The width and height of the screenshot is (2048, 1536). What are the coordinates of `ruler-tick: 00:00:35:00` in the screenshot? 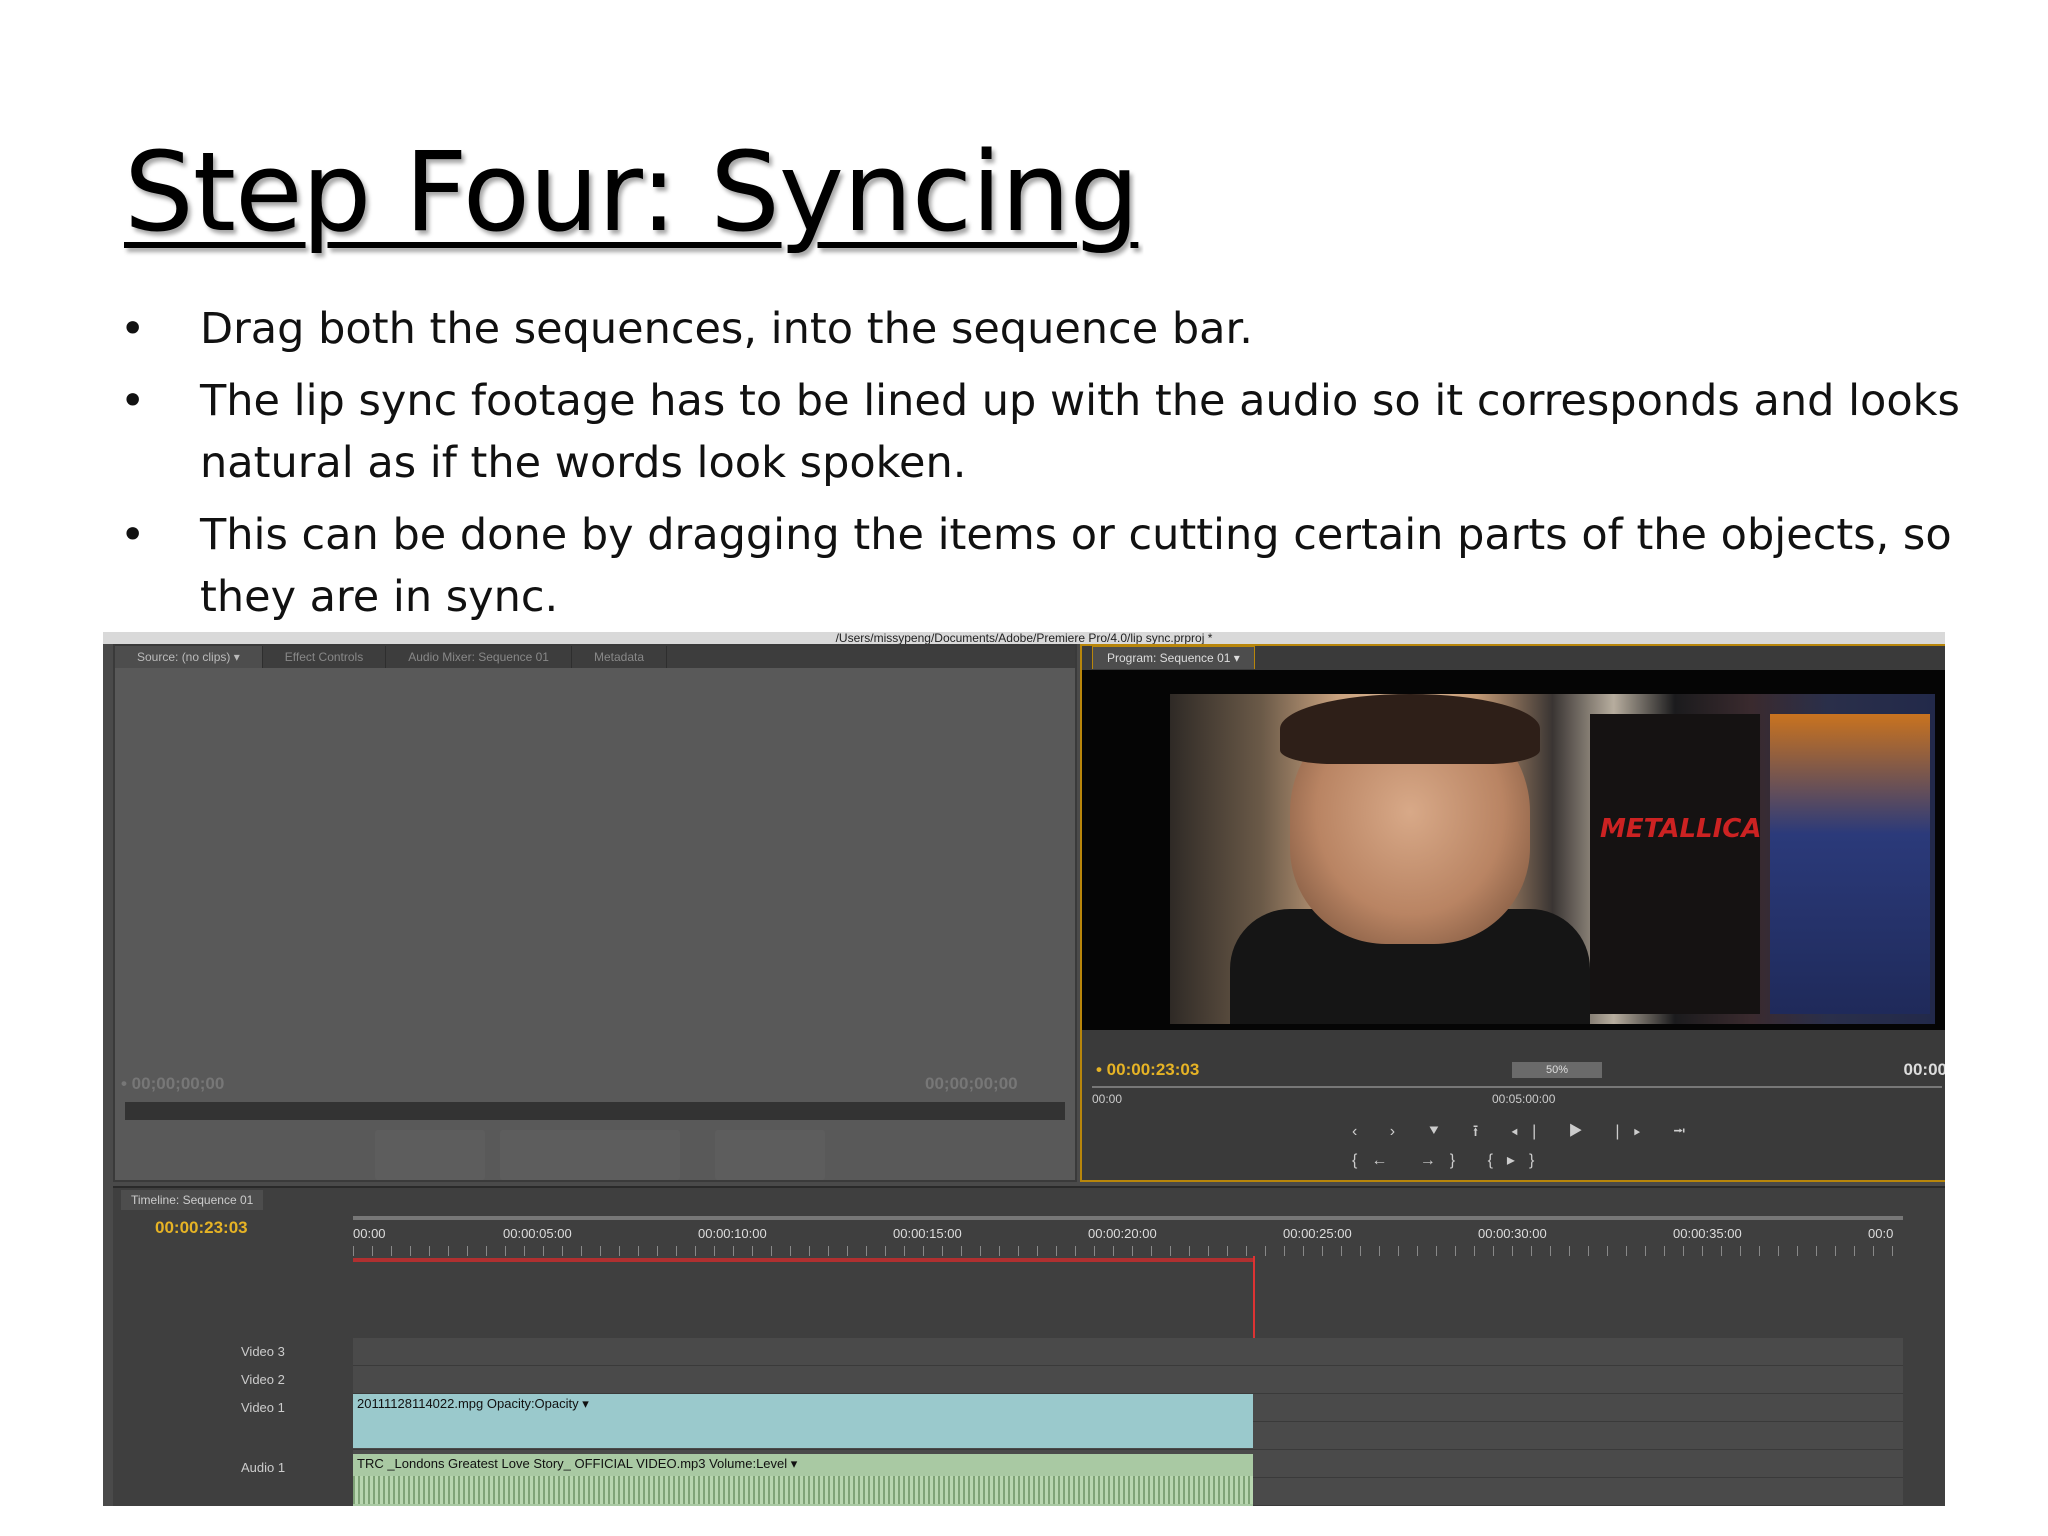 It's located at (1707, 1233).